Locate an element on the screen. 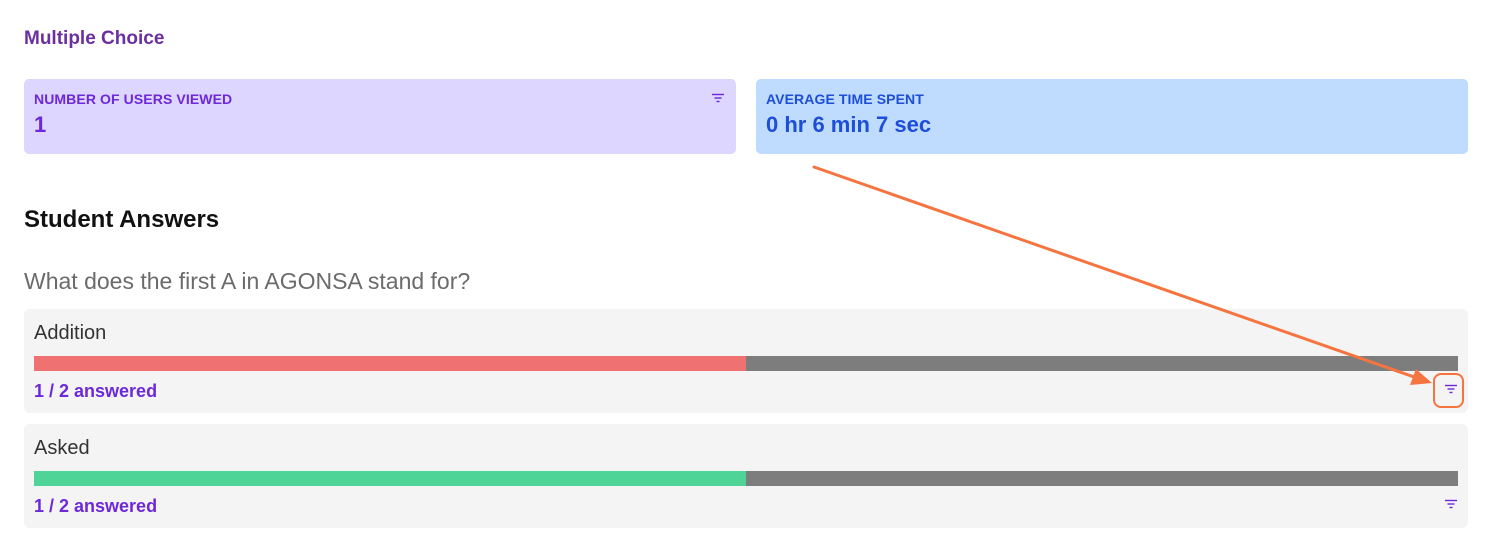  users-viewed-value: 1 is located at coordinates (40, 124).